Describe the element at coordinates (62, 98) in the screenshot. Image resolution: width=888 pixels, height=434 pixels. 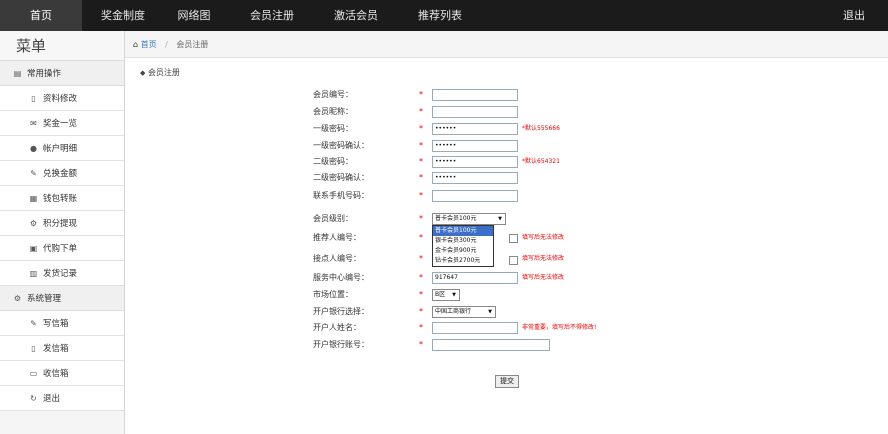
I see `sidebar-item-profile-edit: ▯ 资料修改` at that location.